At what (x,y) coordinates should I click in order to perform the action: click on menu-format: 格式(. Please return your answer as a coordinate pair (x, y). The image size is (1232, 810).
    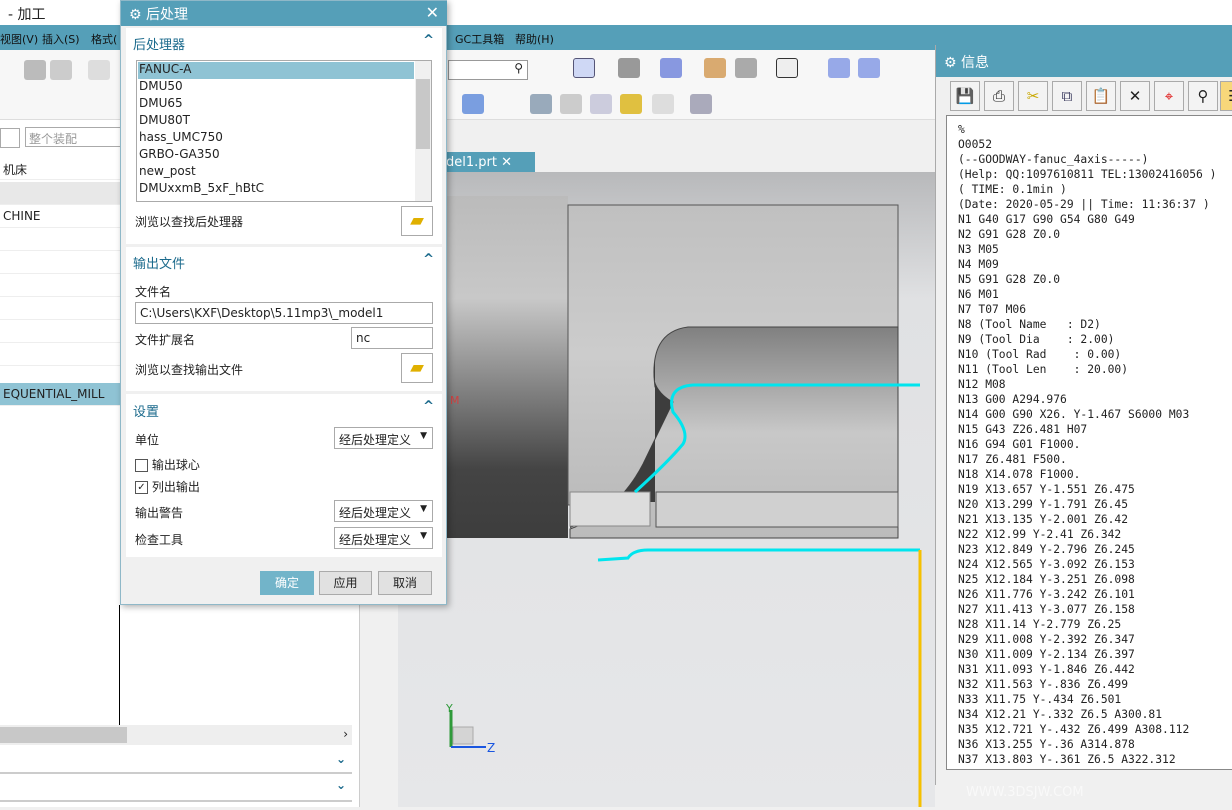
    Looking at the image, I should click on (104, 39).